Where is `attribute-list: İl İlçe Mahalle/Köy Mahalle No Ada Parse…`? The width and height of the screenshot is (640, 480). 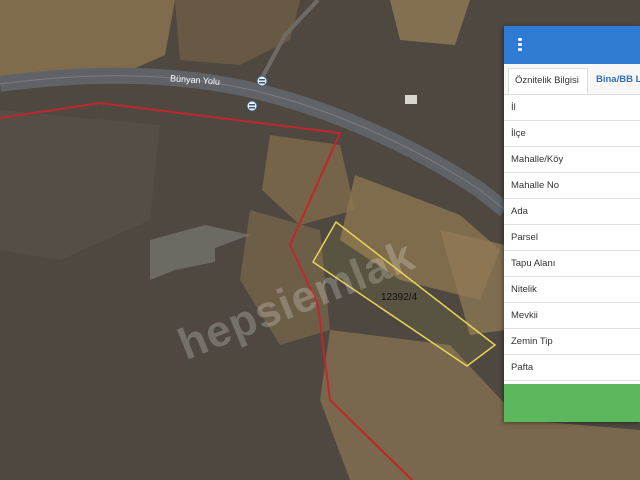 attribute-list: İl İlçe Mahalle/Köy Mahalle No Ada Parse… is located at coordinates (572, 238).